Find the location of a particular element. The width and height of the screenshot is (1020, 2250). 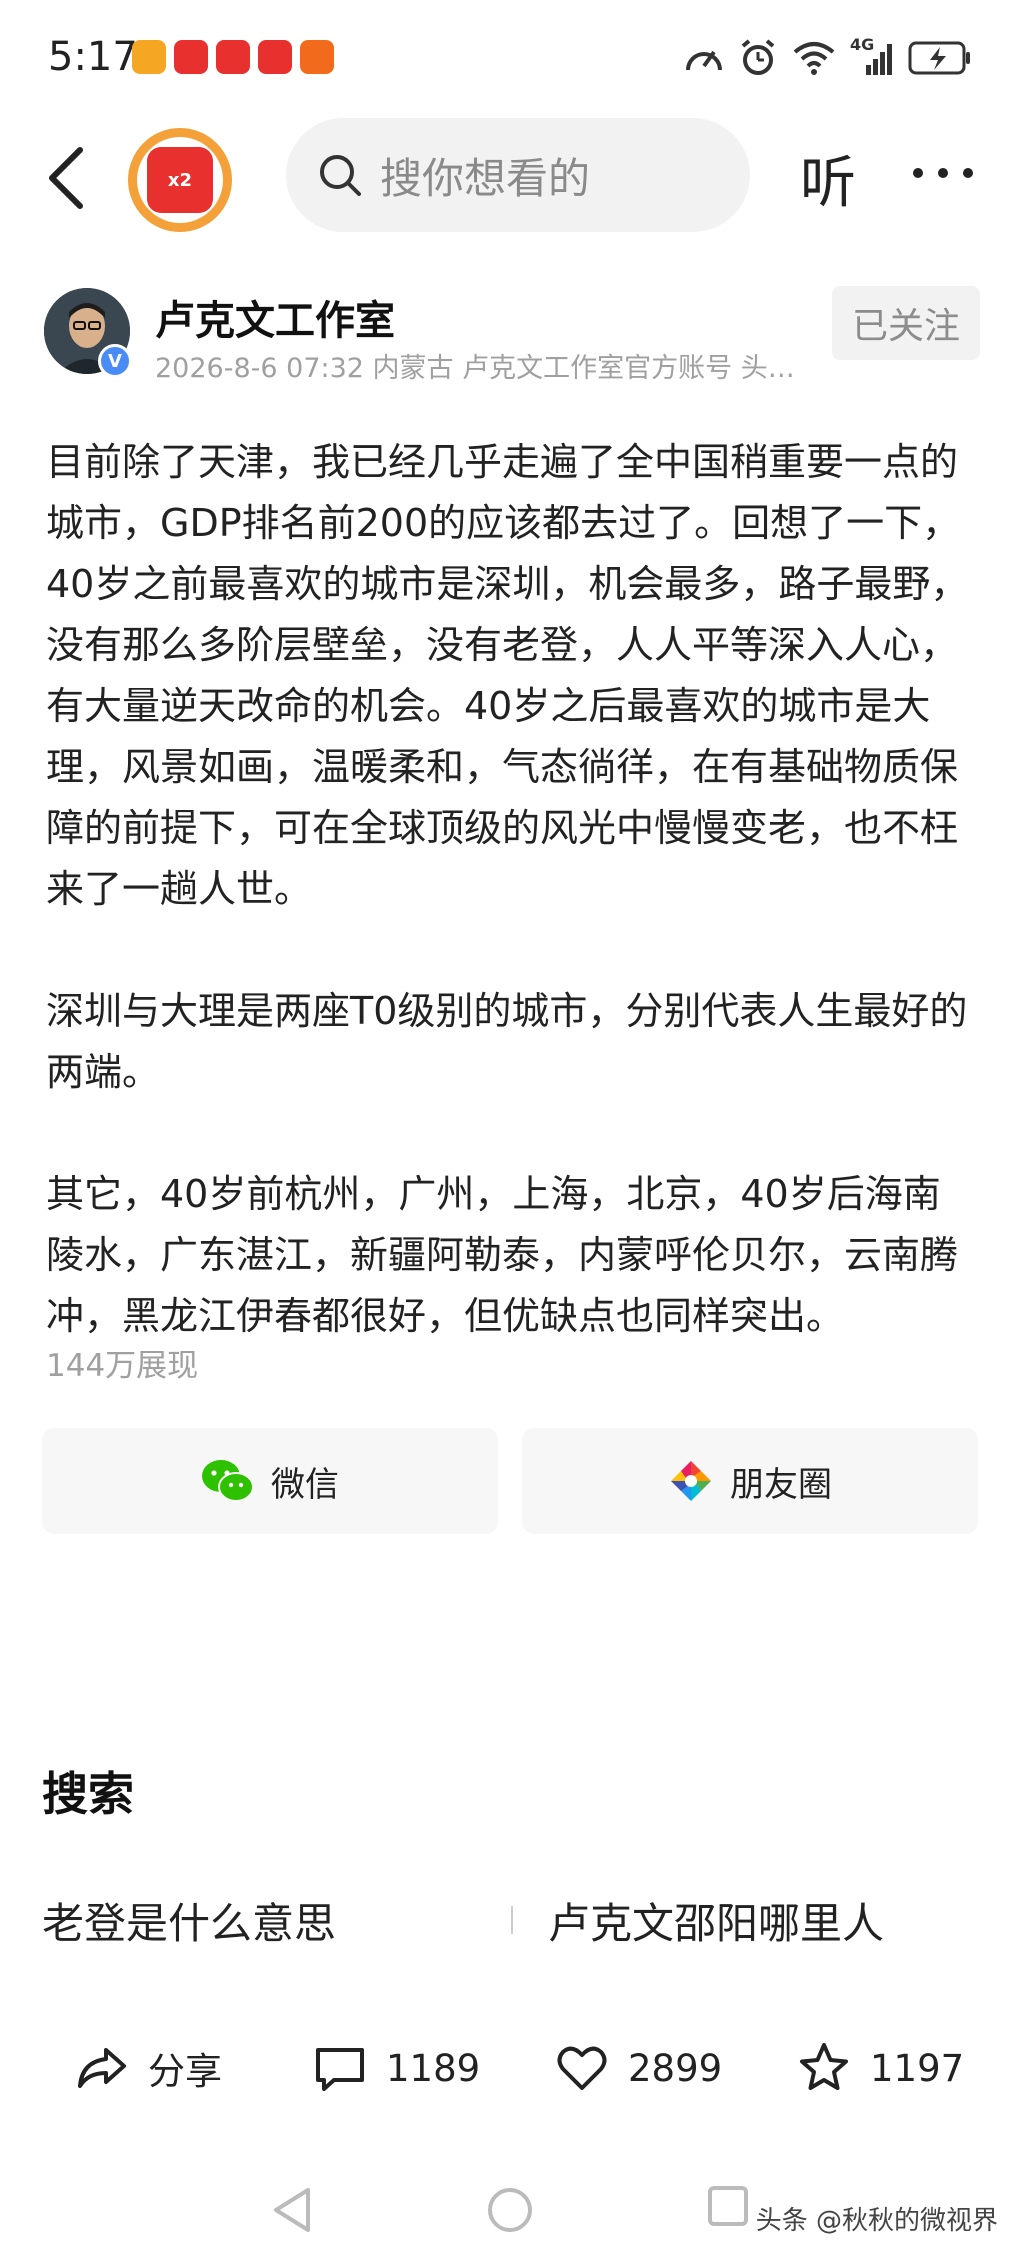

share-moments-button: 朋友圈 is located at coordinates (750, 1481).